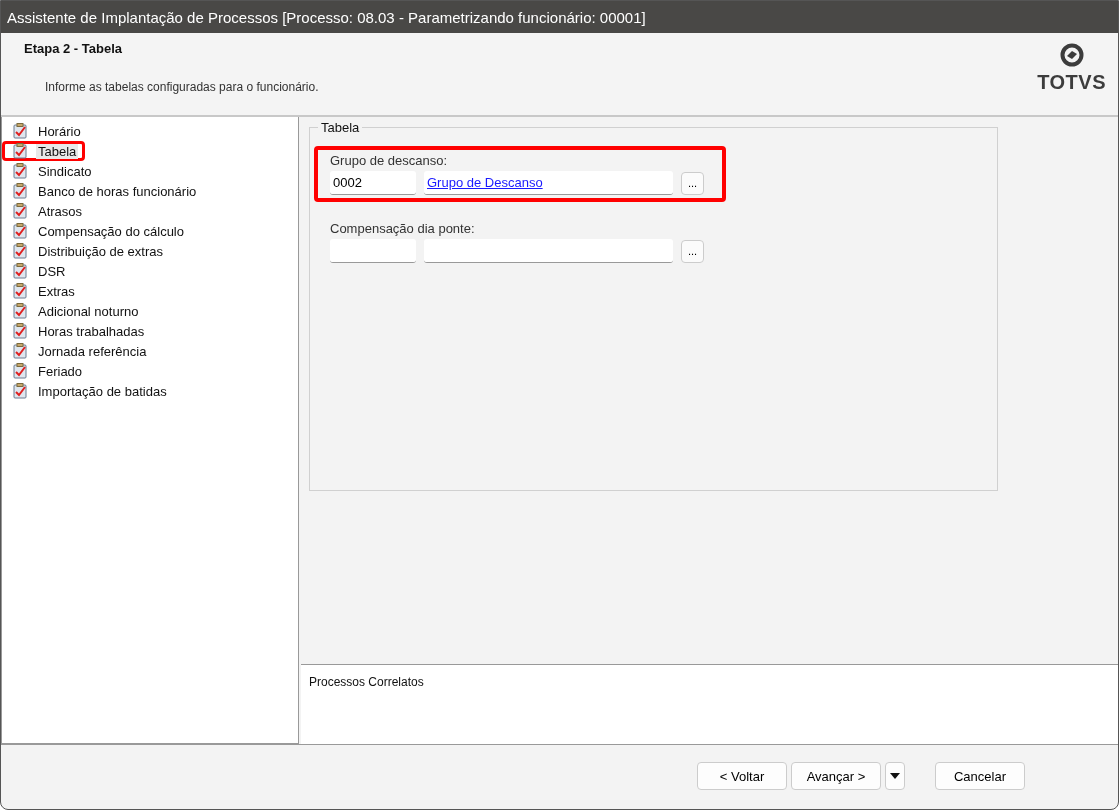 Image resolution: width=1119 pixels, height=810 pixels. What do you see at coordinates (44, 291) in the screenshot?
I see `sidebar-item: Extras` at bounding box center [44, 291].